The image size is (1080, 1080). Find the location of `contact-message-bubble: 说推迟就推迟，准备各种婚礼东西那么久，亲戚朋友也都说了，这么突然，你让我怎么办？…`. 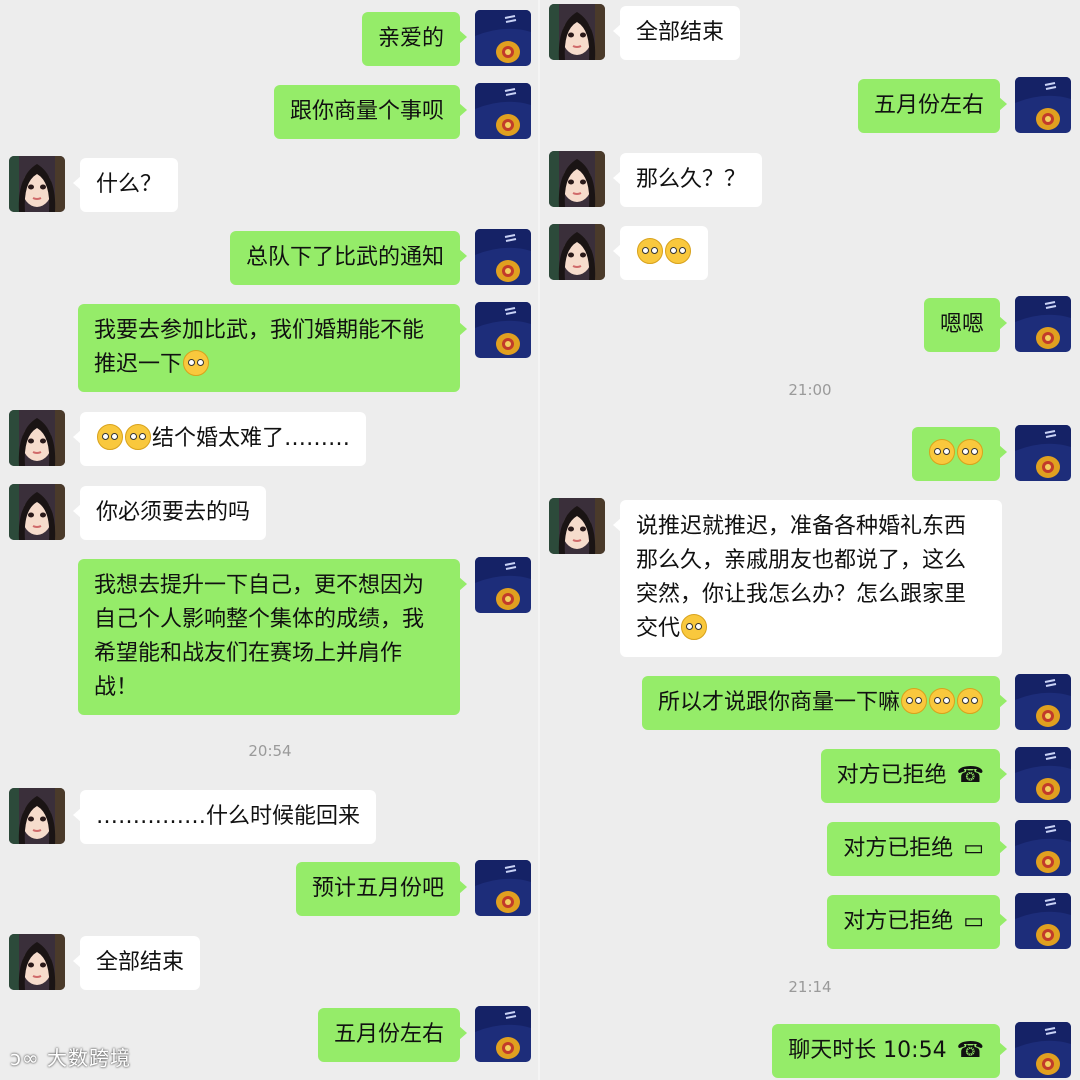

contact-message-bubble: 说推迟就推迟，准备各种婚礼东西那么久，亲戚朋友也都说了，这么突然，你让我怎么办？… is located at coordinates (807, 578).